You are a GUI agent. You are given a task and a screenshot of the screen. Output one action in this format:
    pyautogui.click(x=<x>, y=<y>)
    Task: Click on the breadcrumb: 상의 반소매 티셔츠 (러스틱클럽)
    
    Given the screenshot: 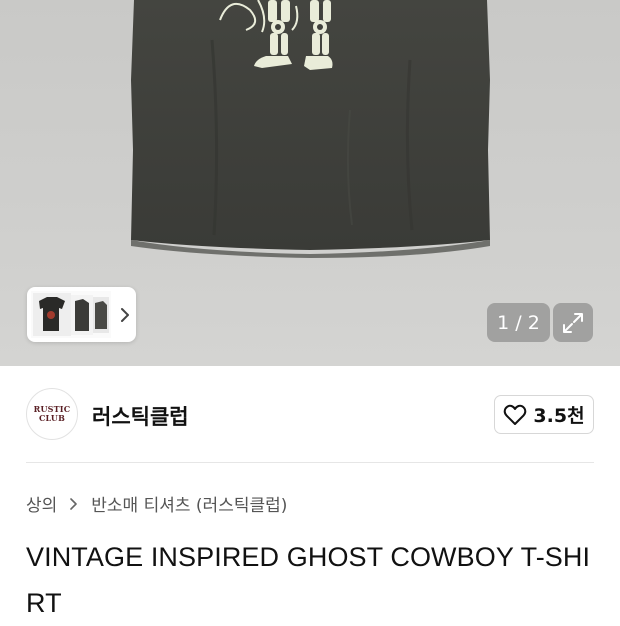 What is the action you would take?
    pyautogui.click(x=156, y=503)
    